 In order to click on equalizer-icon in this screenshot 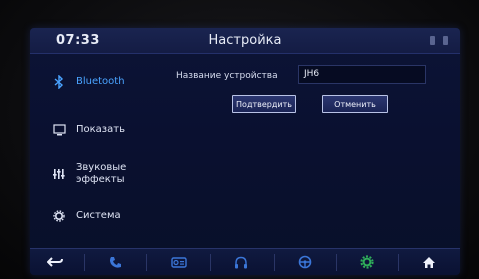, I will do `click(59, 174)`.